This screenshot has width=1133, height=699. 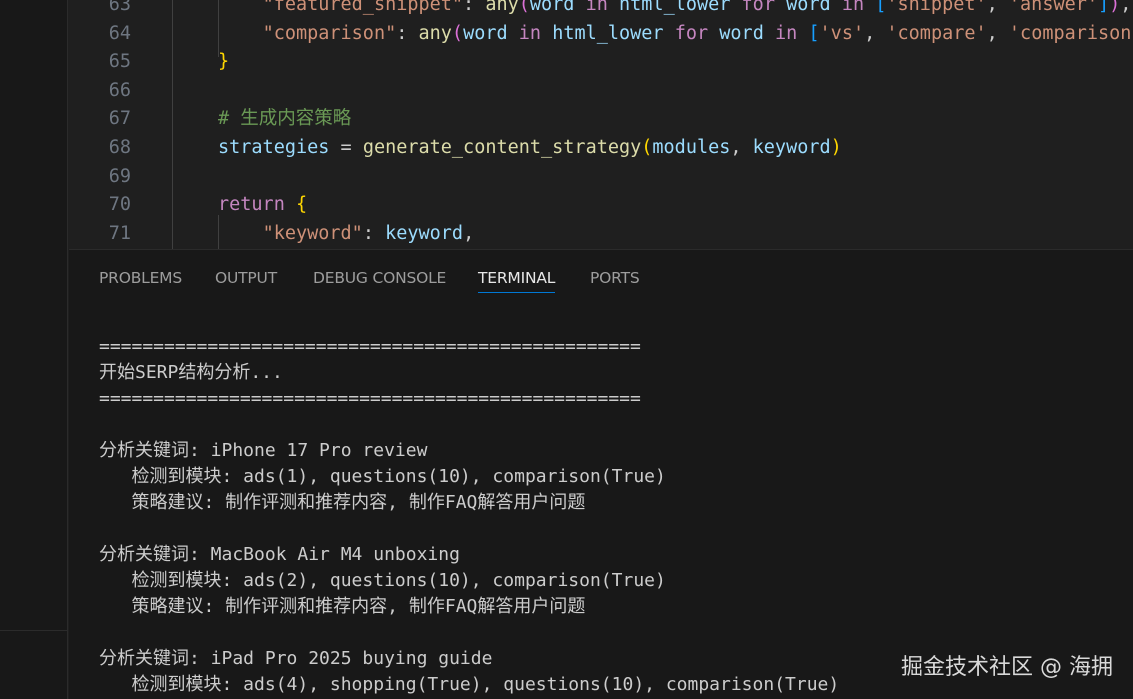 I want to click on tab-problems: PROBLEMS, so click(x=140, y=280).